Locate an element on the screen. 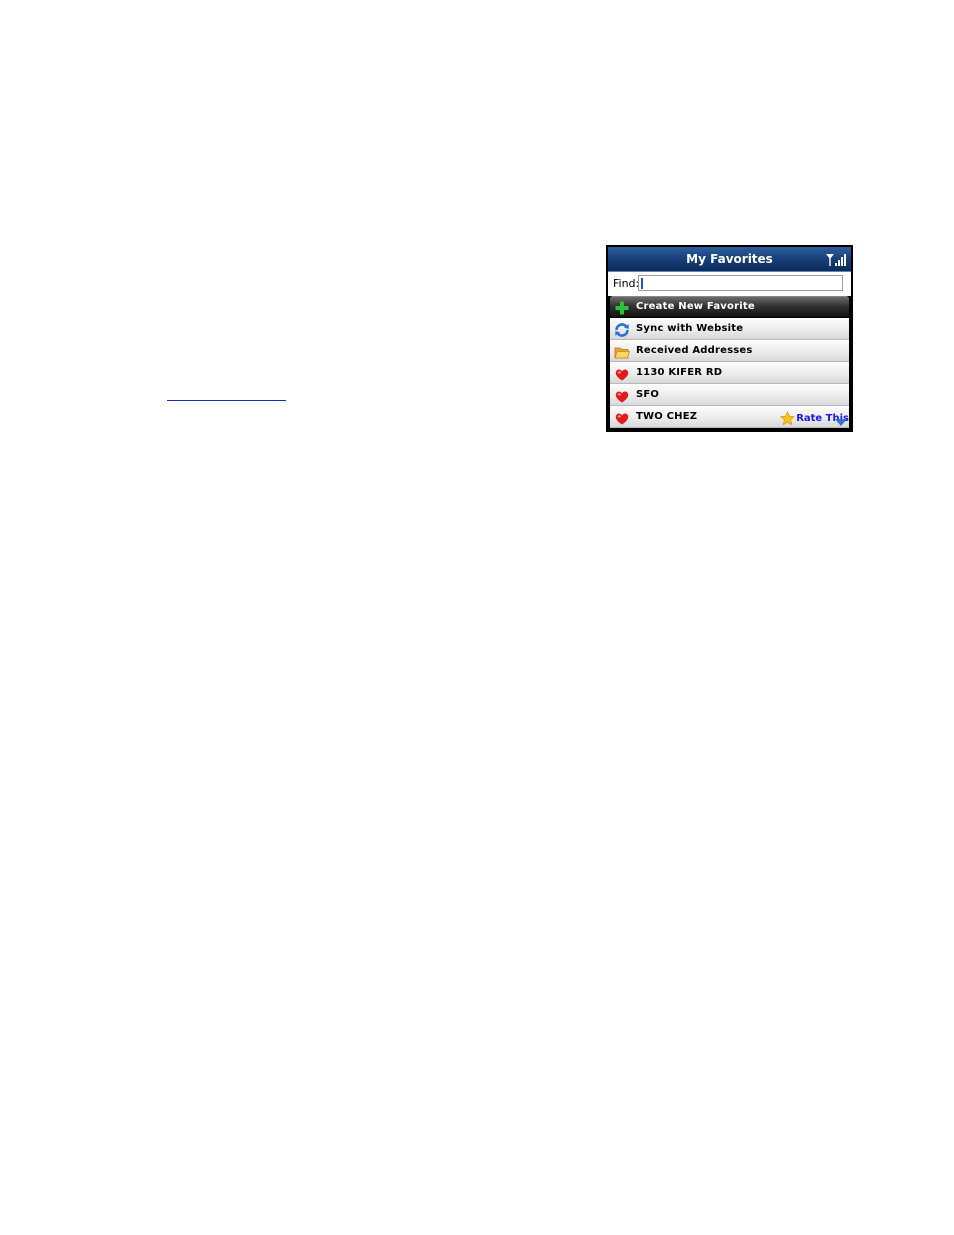 This screenshot has width=954, height=1235. find-label: Find: is located at coordinates (626, 283).